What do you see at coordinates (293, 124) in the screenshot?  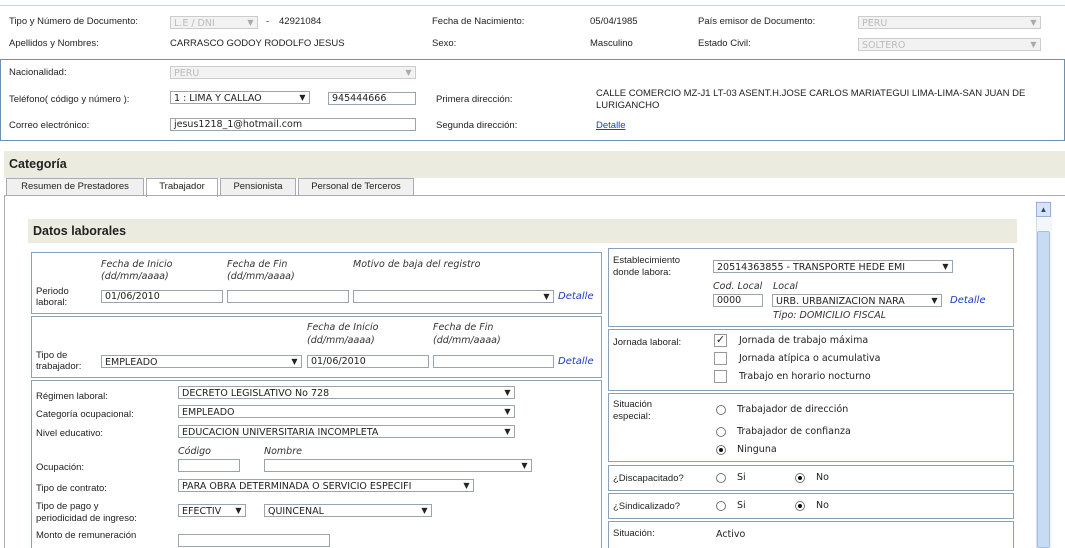 I see `correo-input: jesus1218_1@hotmail.com` at bounding box center [293, 124].